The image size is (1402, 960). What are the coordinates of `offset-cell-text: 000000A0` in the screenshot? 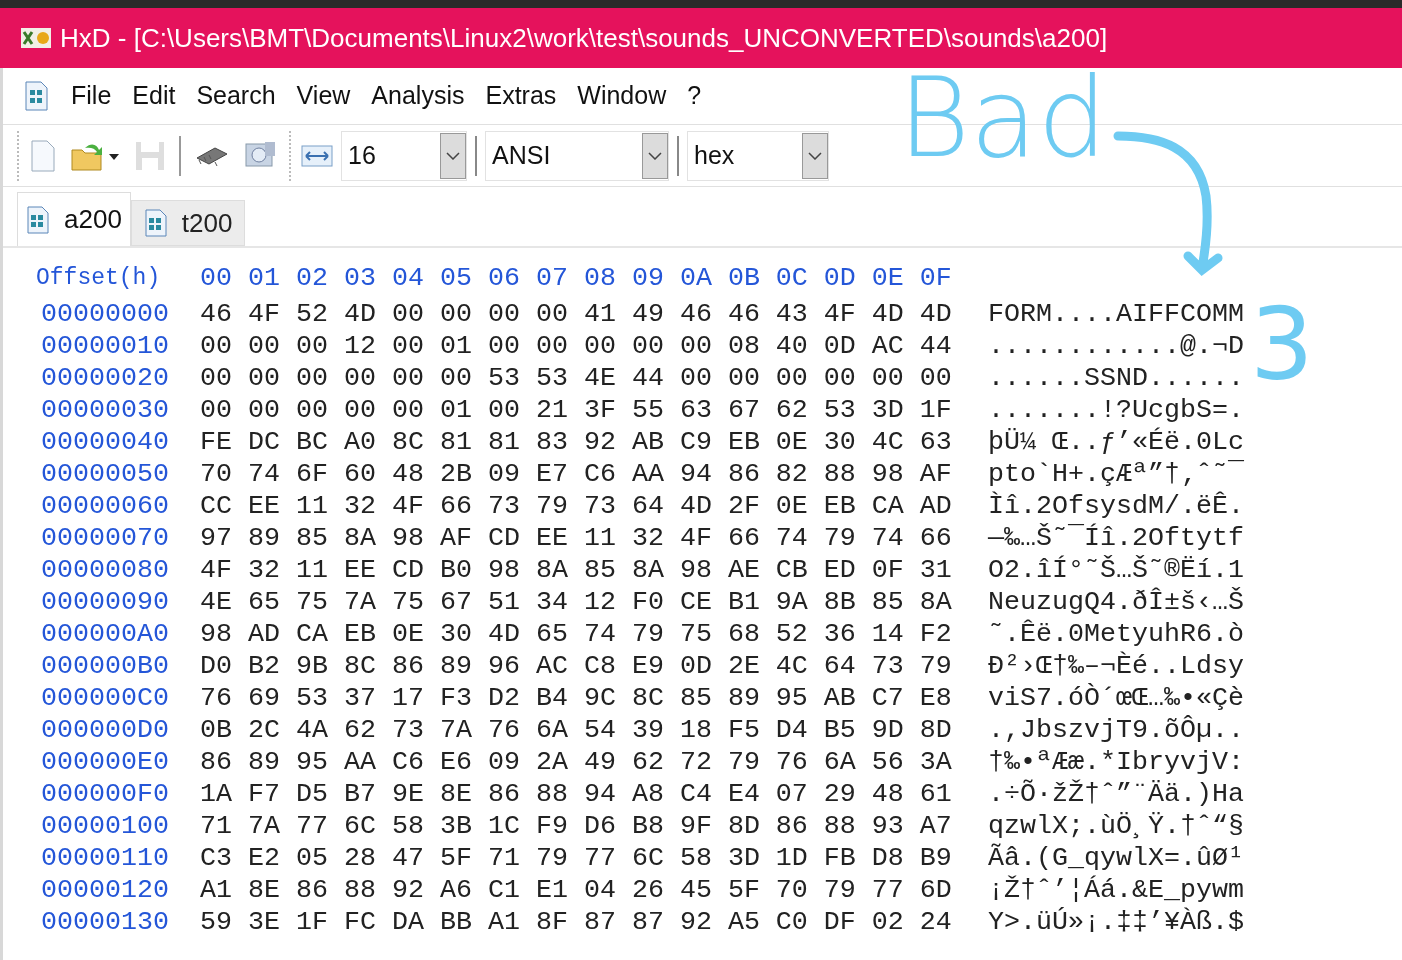 It's located at (105, 634).